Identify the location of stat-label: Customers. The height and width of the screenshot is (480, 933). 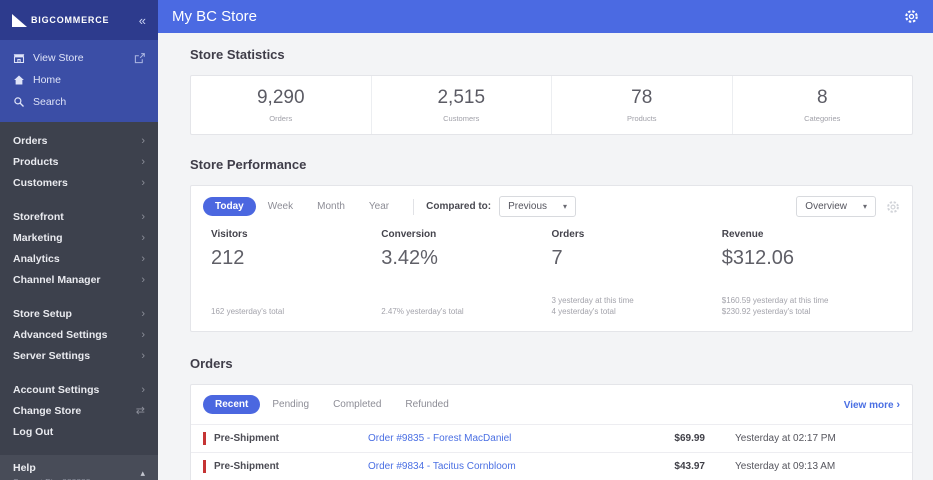
(461, 118).